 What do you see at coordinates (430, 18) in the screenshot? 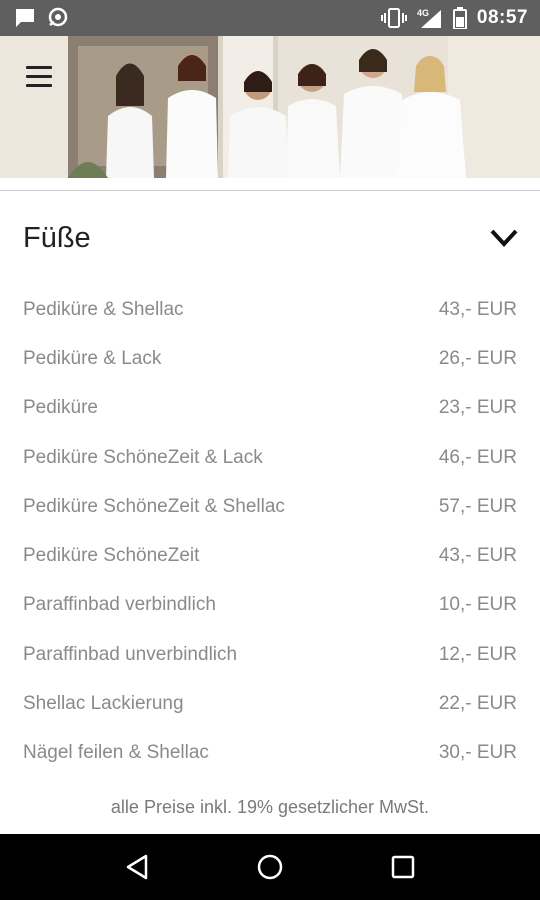
I see `signal-icon: 4G` at bounding box center [430, 18].